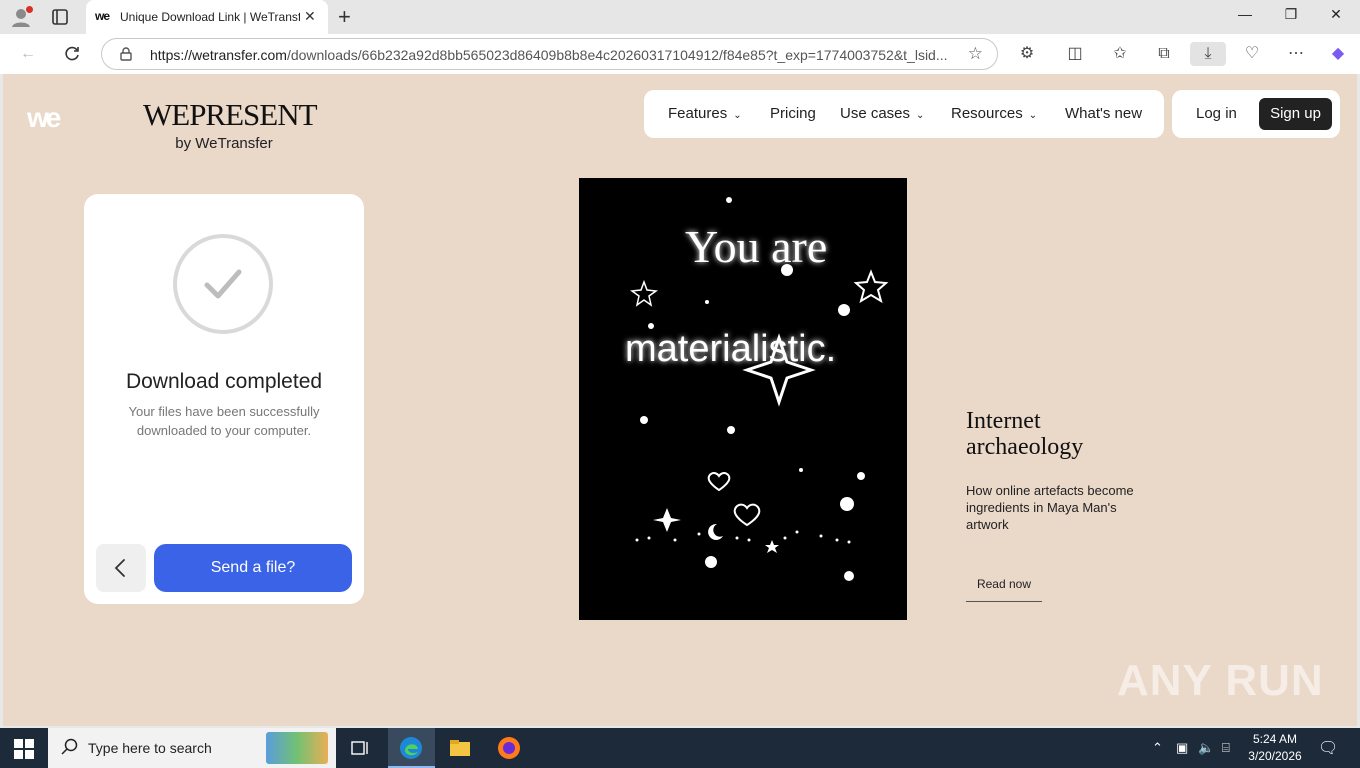 The height and width of the screenshot is (768, 1360). What do you see at coordinates (975, 54) in the screenshot?
I see `favorite-star-icon: ☆` at bounding box center [975, 54].